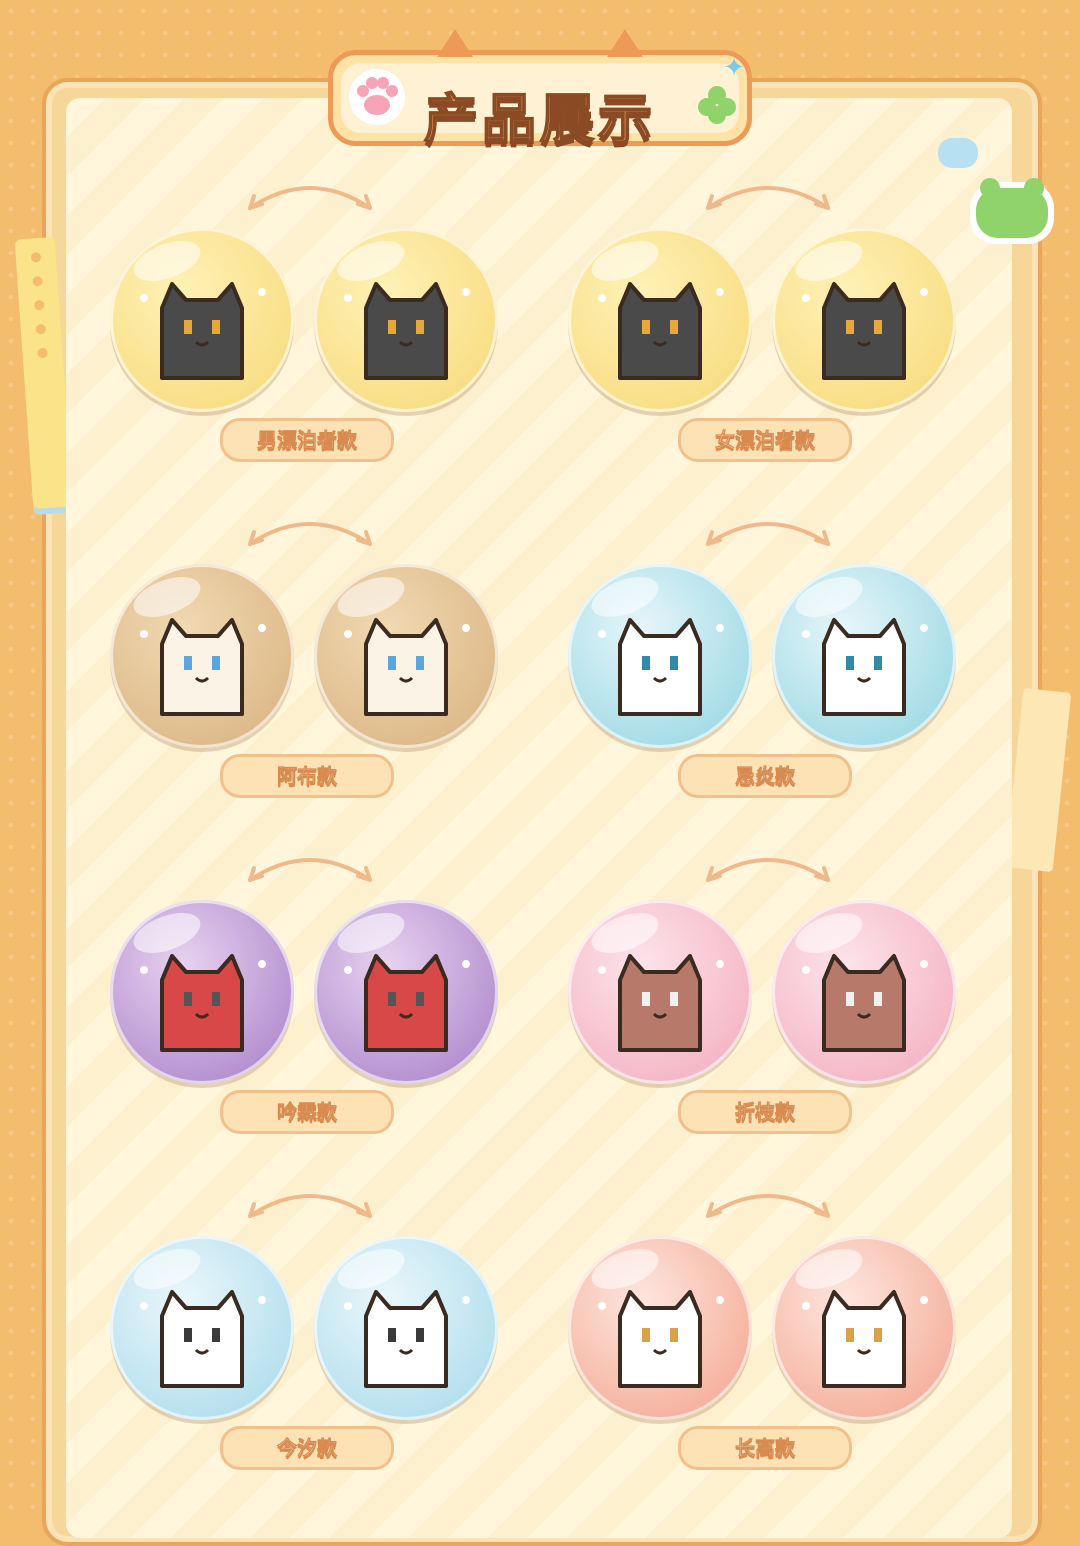 Image resolution: width=1080 pixels, height=1546 pixels. What do you see at coordinates (307, 1448) in the screenshot?
I see `product-label: 今汐款` at bounding box center [307, 1448].